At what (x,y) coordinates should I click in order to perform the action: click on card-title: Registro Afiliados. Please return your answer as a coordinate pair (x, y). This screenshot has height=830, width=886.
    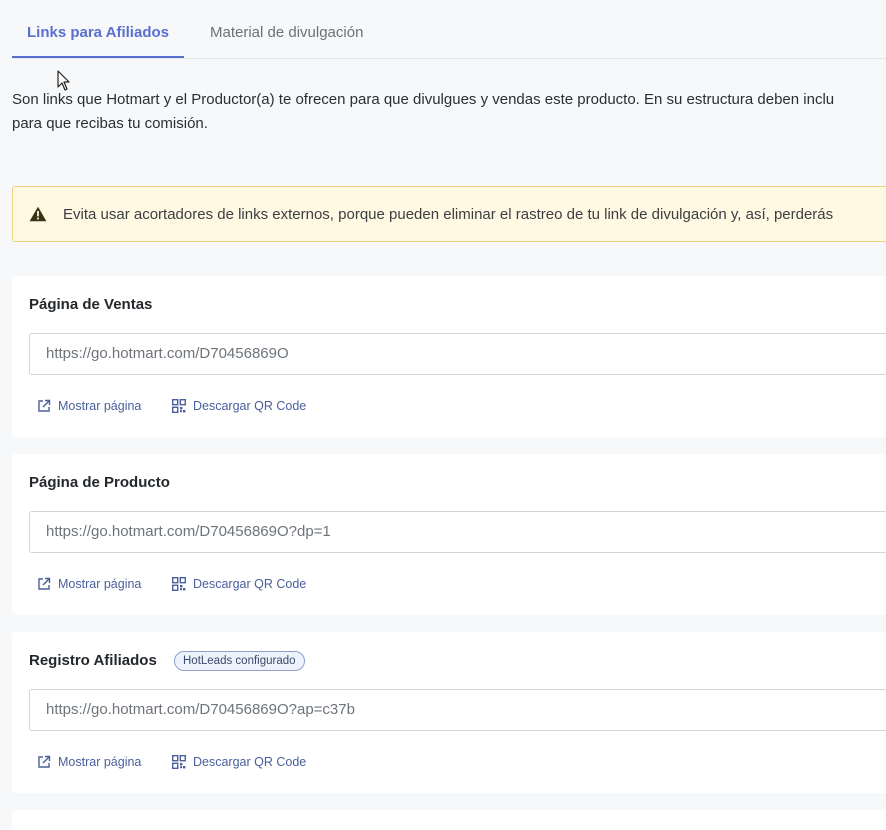
    Looking at the image, I should click on (93, 660).